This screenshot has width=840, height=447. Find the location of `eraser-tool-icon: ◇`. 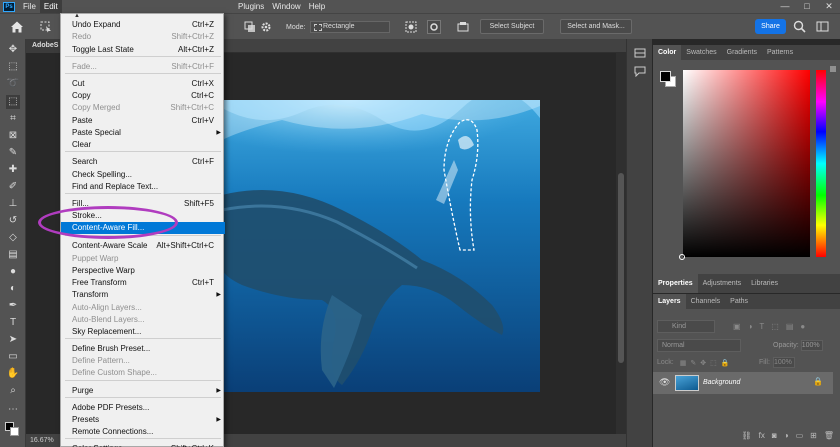

eraser-tool-icon: ◇ is located at coordinates (13, 238).